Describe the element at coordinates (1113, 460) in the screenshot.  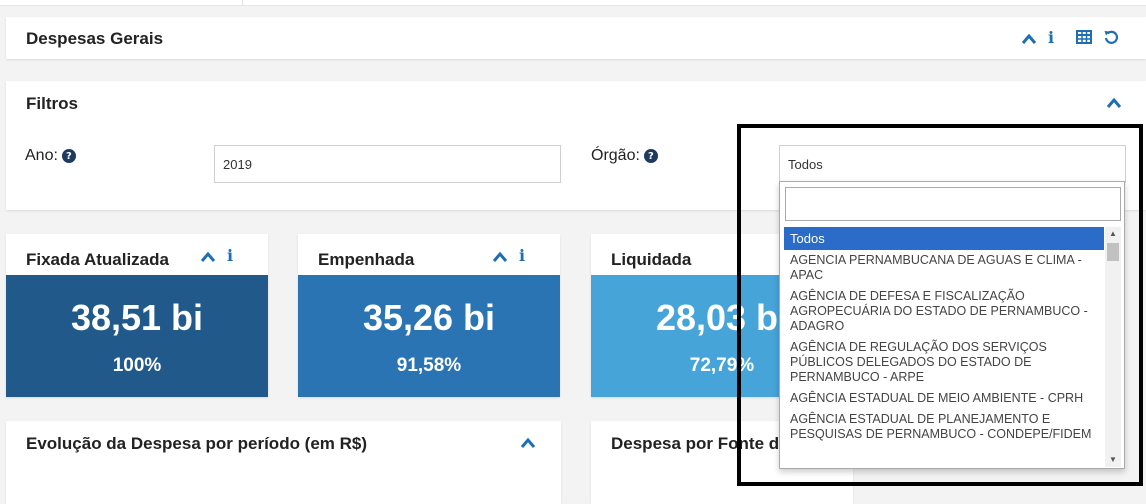
I see `scroll-down-icon: ▼` at that location.